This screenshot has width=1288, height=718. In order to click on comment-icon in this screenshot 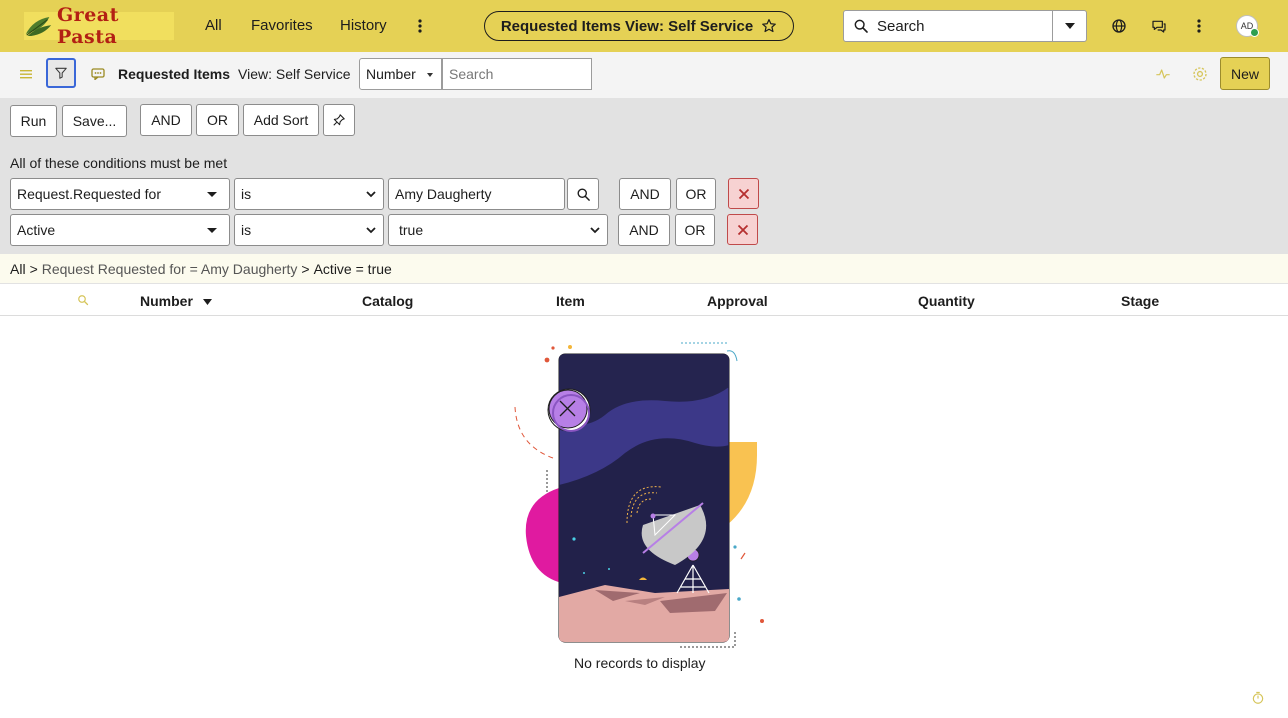, I will do `click(98, 74)`.